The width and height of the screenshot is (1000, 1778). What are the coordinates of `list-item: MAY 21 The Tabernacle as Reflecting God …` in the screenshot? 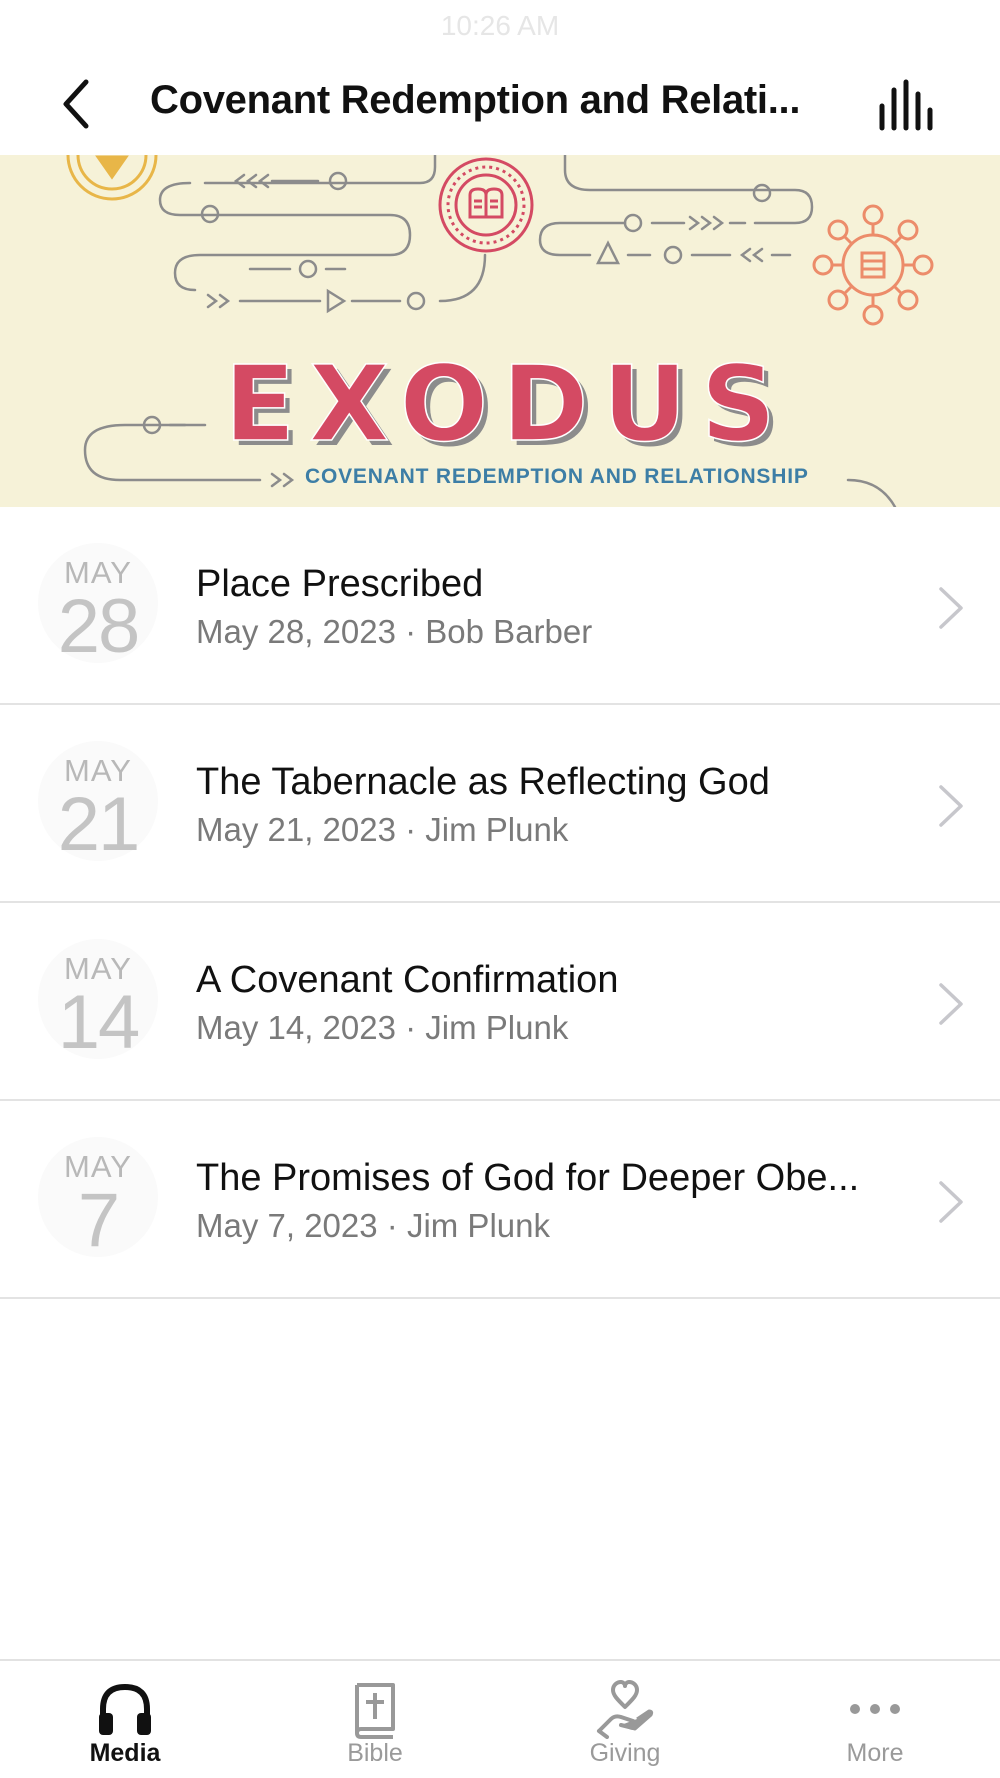 It's located at (500, 804).